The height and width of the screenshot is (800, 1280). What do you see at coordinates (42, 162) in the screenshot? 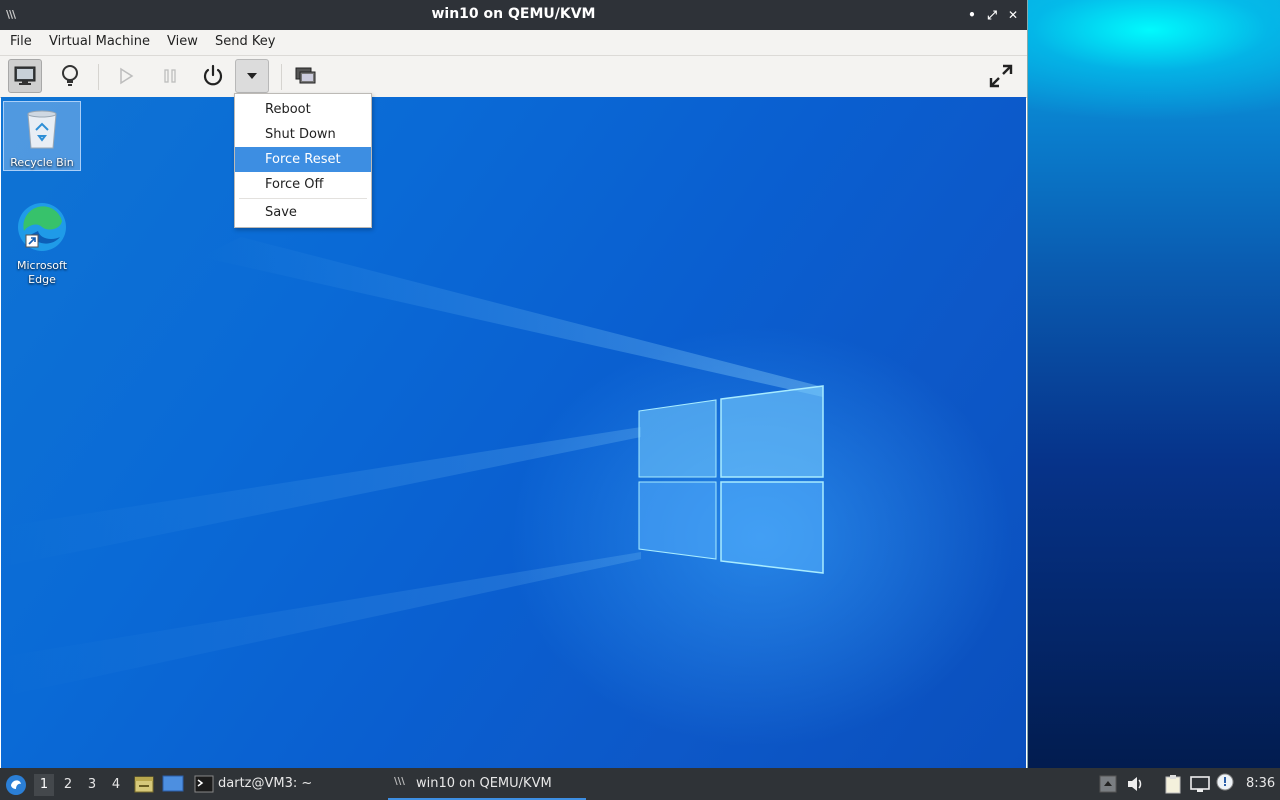
I see `recycle-bin-label: Recycle Bin` at bounding box center [42, 162].